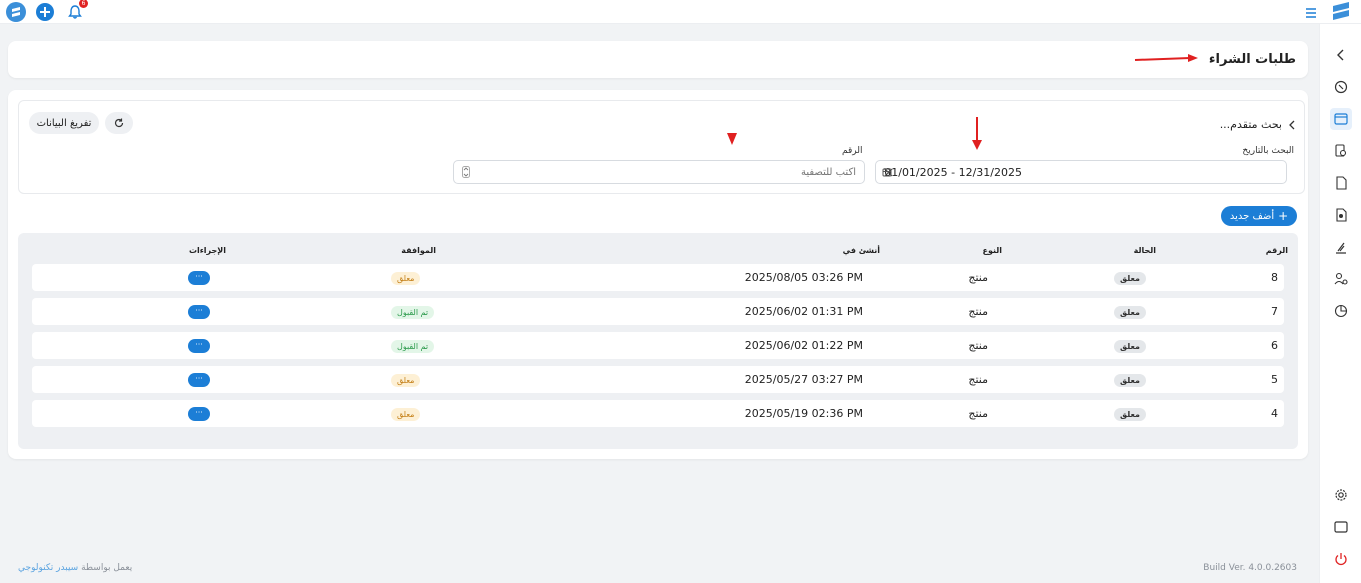  What do you see at coordinates (1274, 345) in the screenshot?
I see `row-number: 6` at bounding box center [1274, 345].